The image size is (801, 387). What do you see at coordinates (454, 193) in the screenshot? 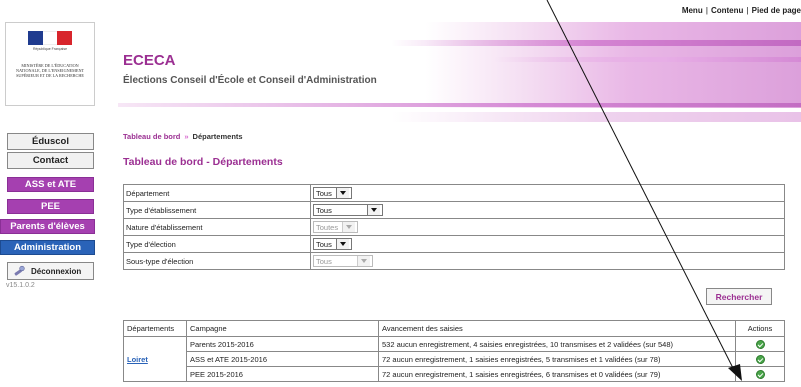
I see `filter-row: Département Tous` at bounding box center [454, 193].